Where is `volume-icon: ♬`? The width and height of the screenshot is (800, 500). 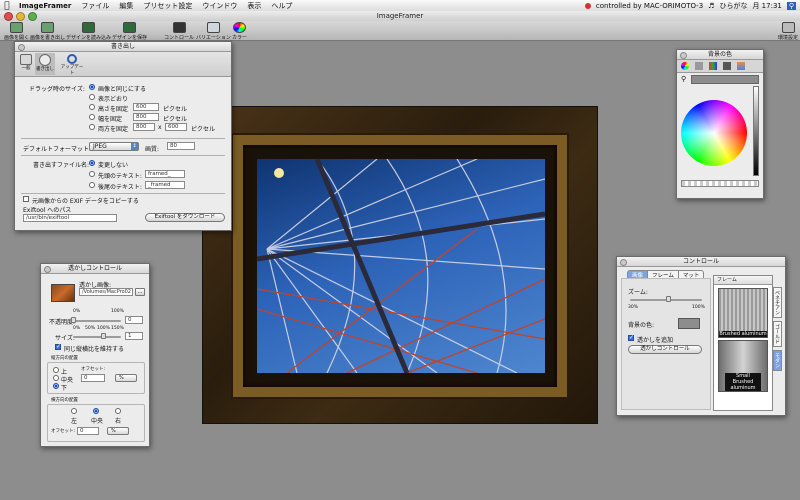 volume-icon: ♬ is located at coordinates (711, 6).